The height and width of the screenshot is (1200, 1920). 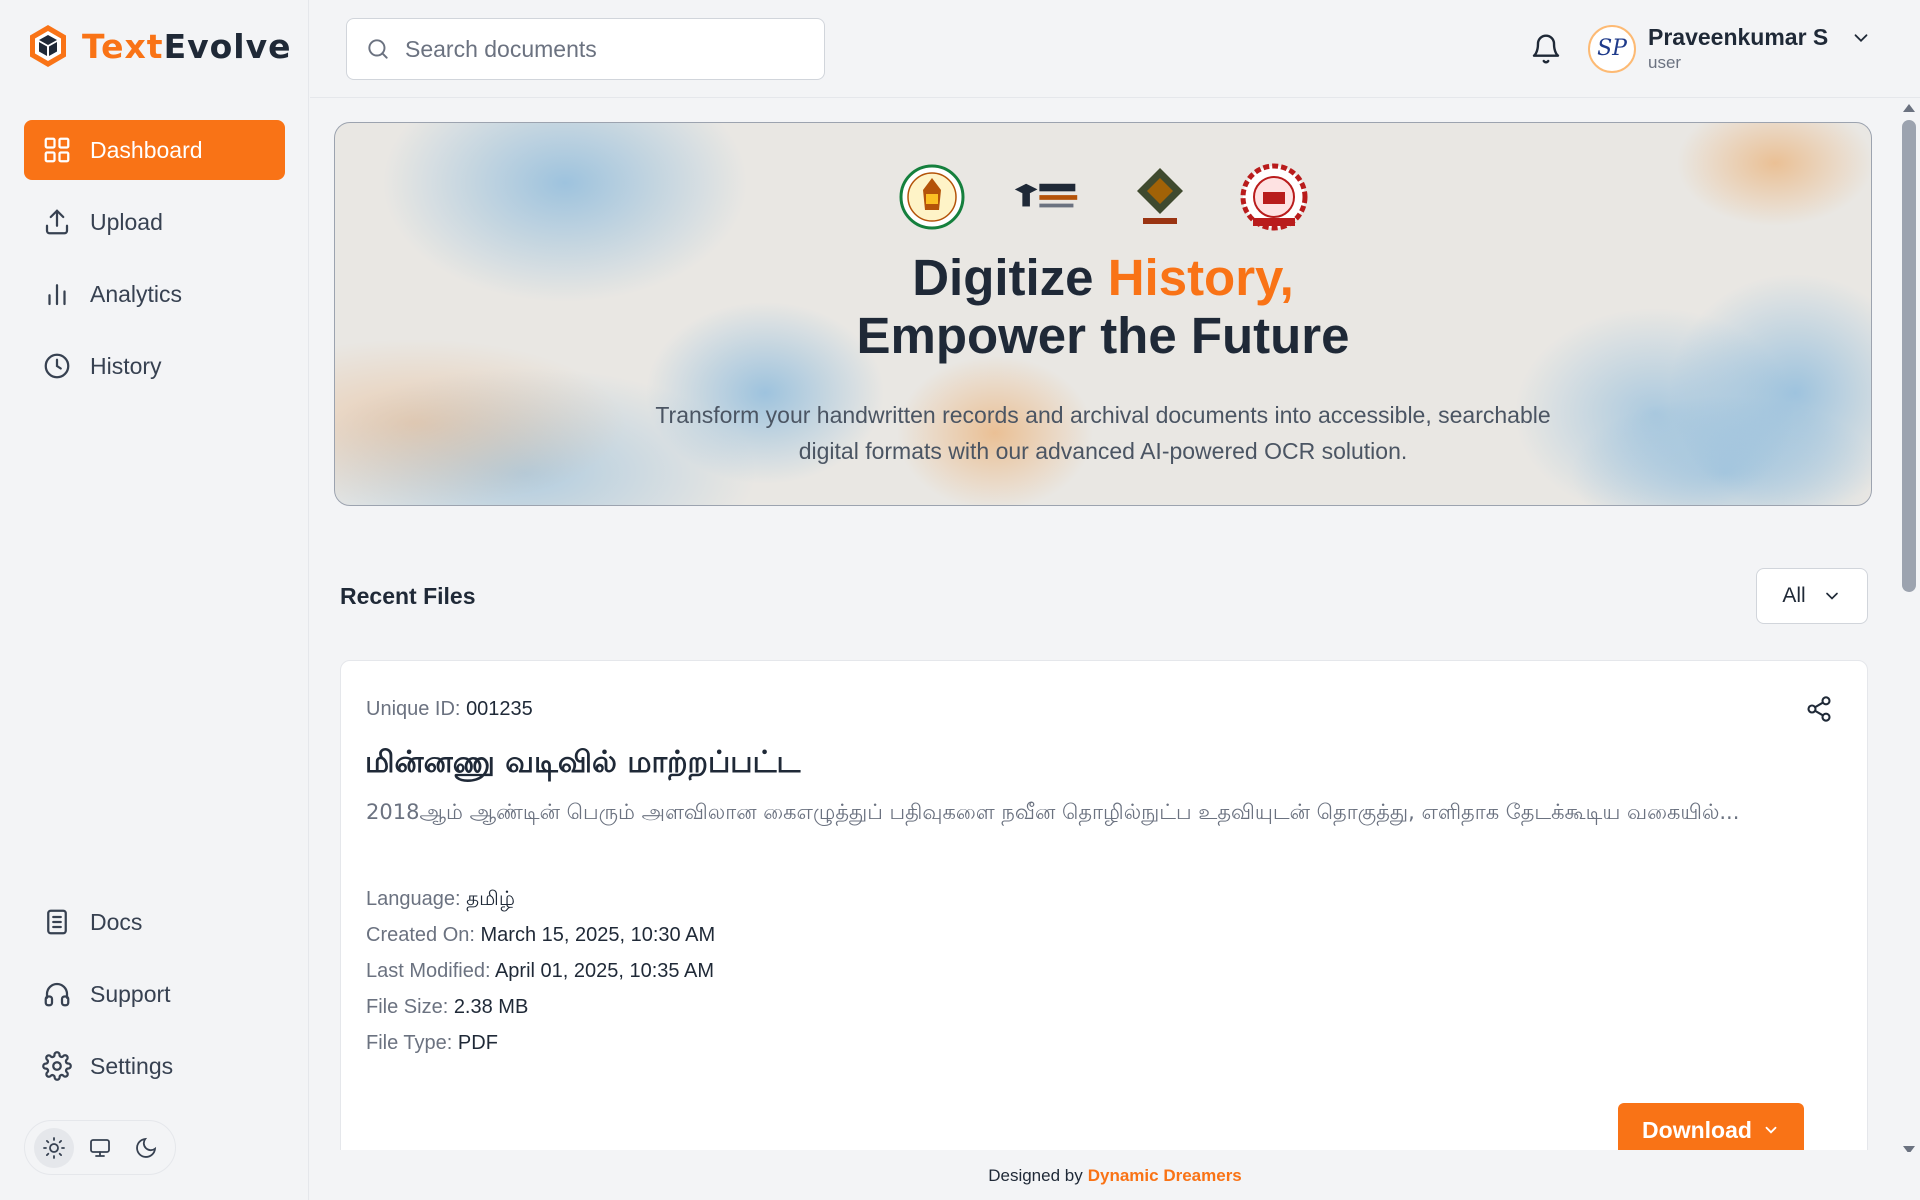 I want to click on book-festival-logo, so click(x=1160, y=197).